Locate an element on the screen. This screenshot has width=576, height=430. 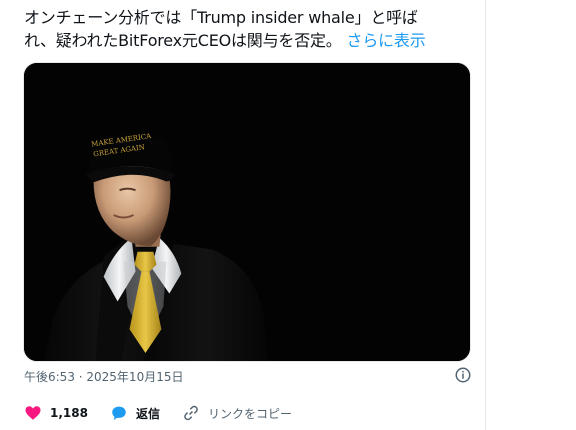
reply-button: 返信 is located at coordinates (135, 413).